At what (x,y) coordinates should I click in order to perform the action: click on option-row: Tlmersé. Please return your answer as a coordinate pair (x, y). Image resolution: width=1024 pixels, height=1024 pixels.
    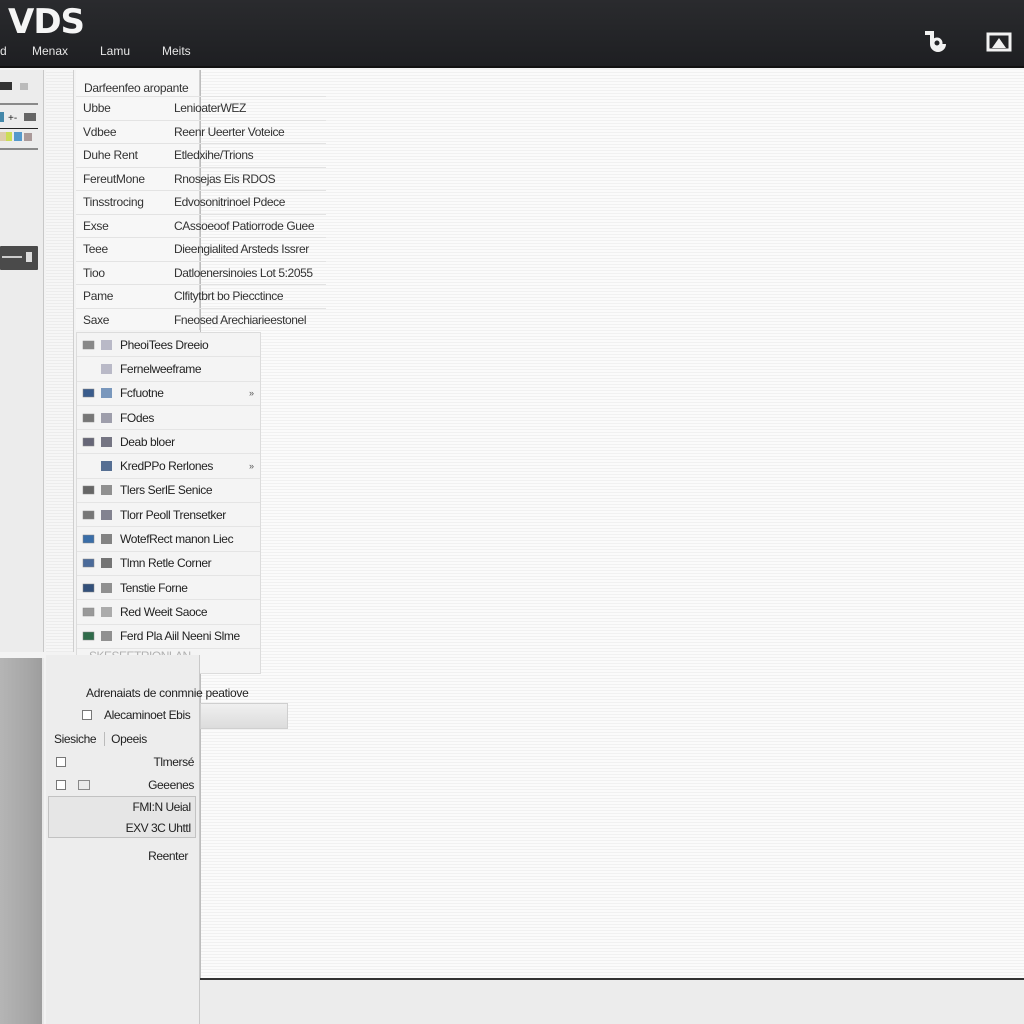
    Looking at the image, I should click on (125, 762).